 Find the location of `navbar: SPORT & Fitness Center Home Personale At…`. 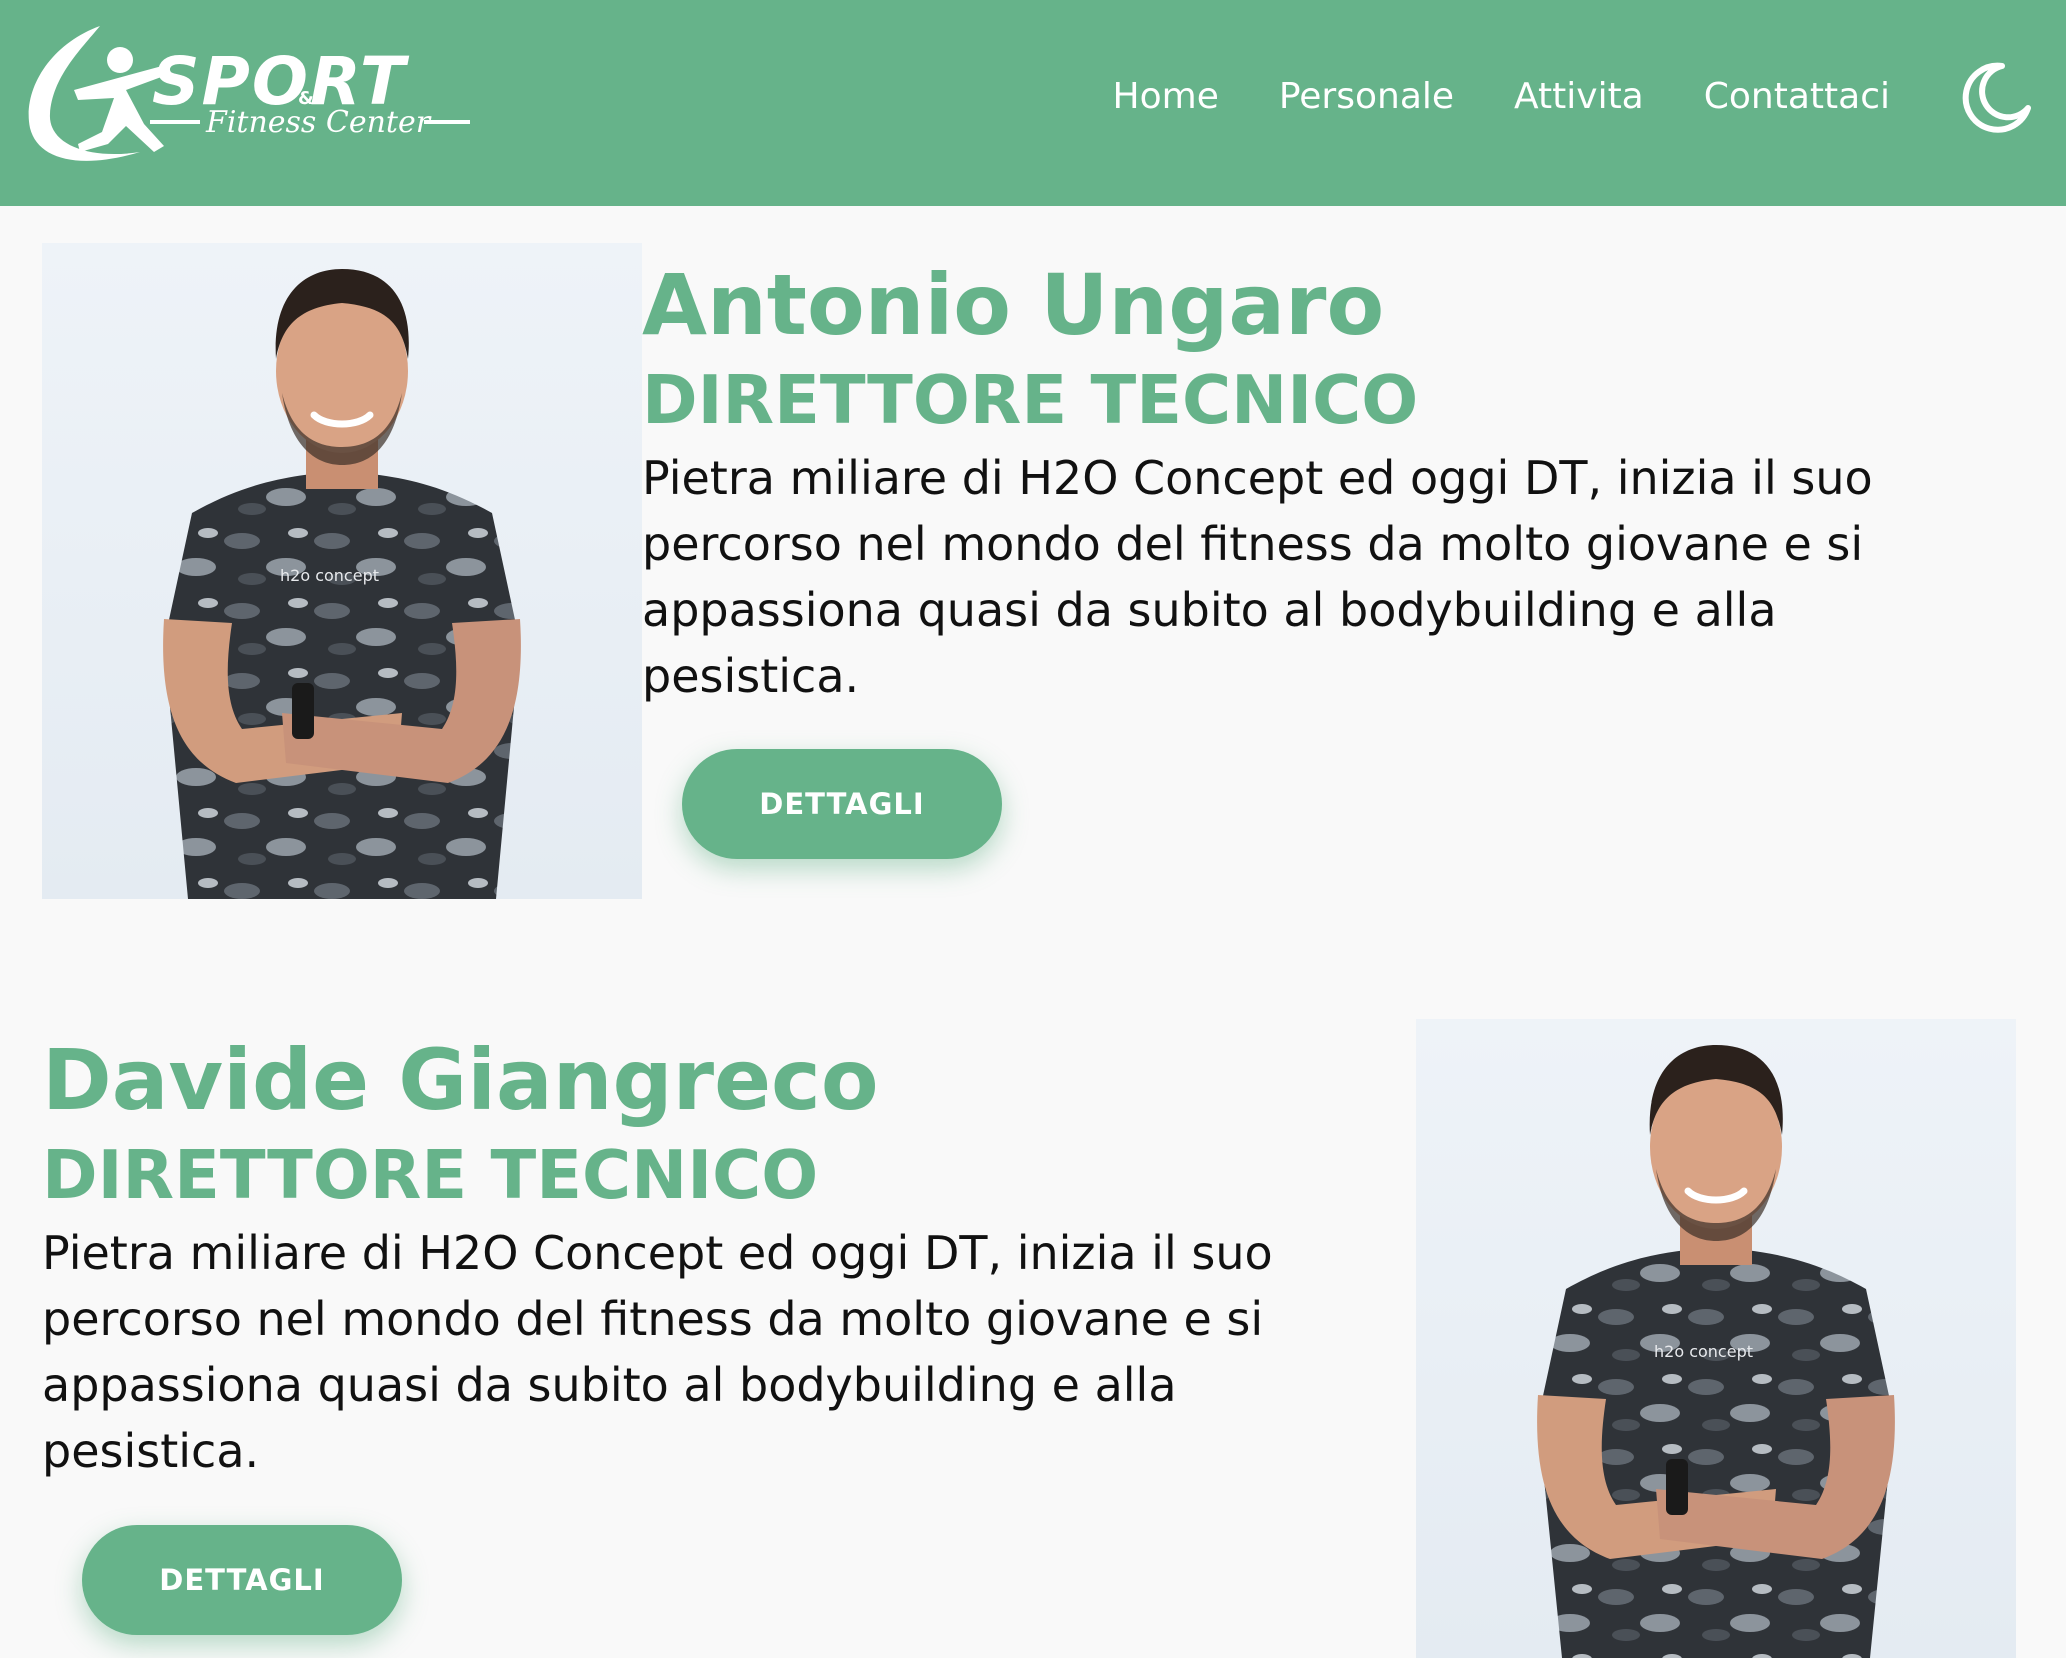

navbar: SPORT & Fitness Center Home Personale At… is located at coordinates (1033, 103).